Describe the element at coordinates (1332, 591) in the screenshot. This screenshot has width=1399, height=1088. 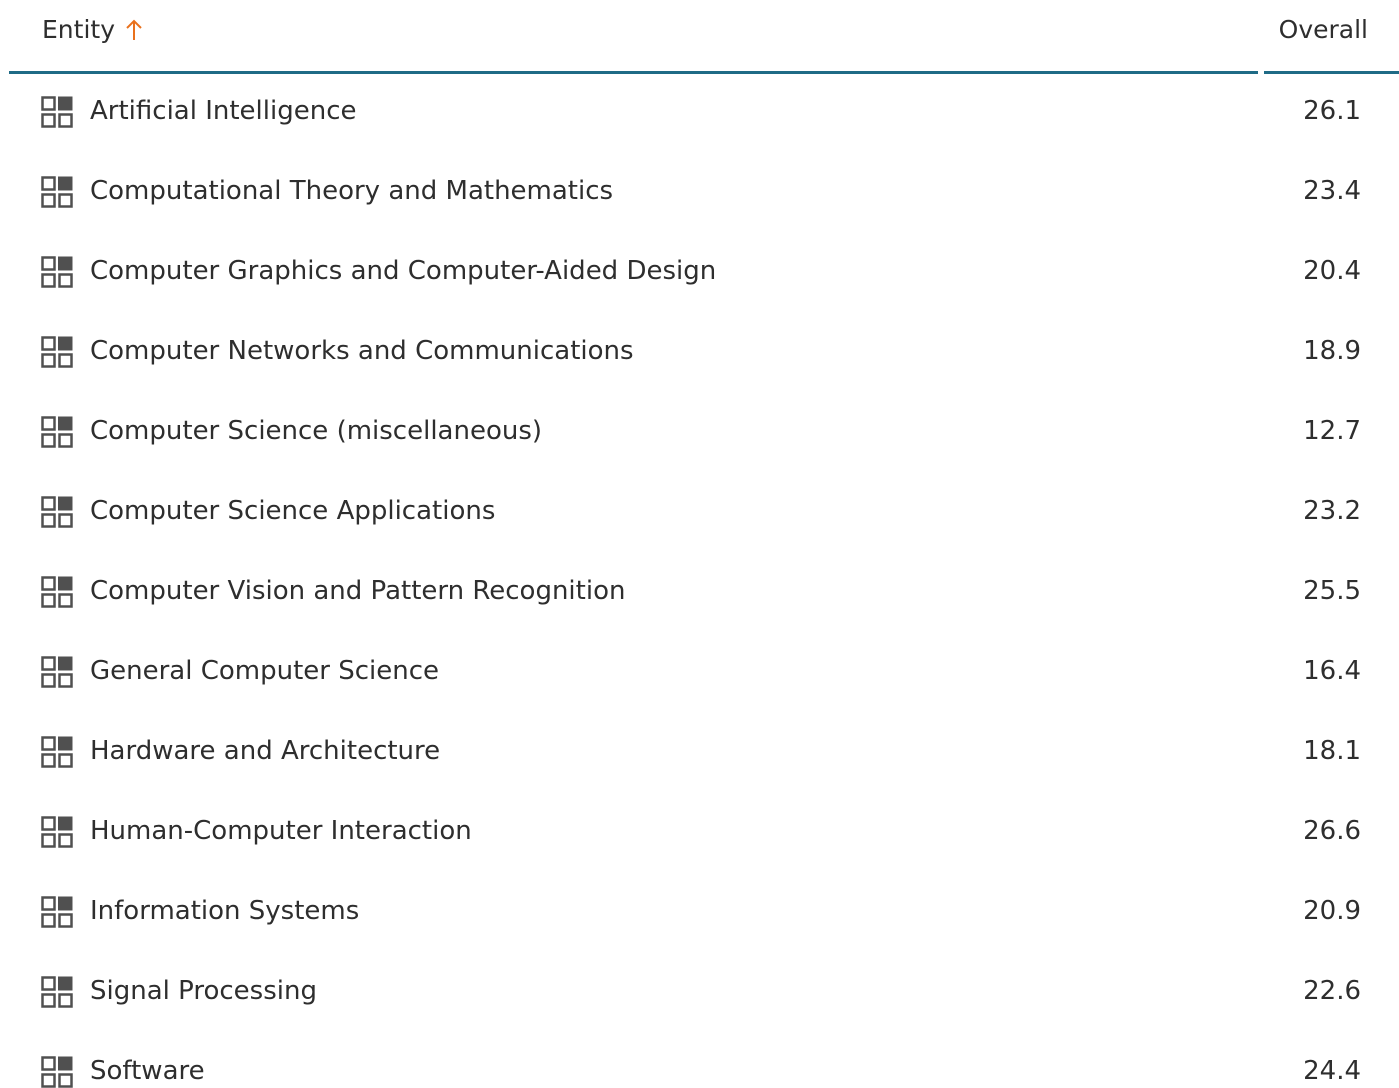
I see `overall-value: 25.5` at that location.